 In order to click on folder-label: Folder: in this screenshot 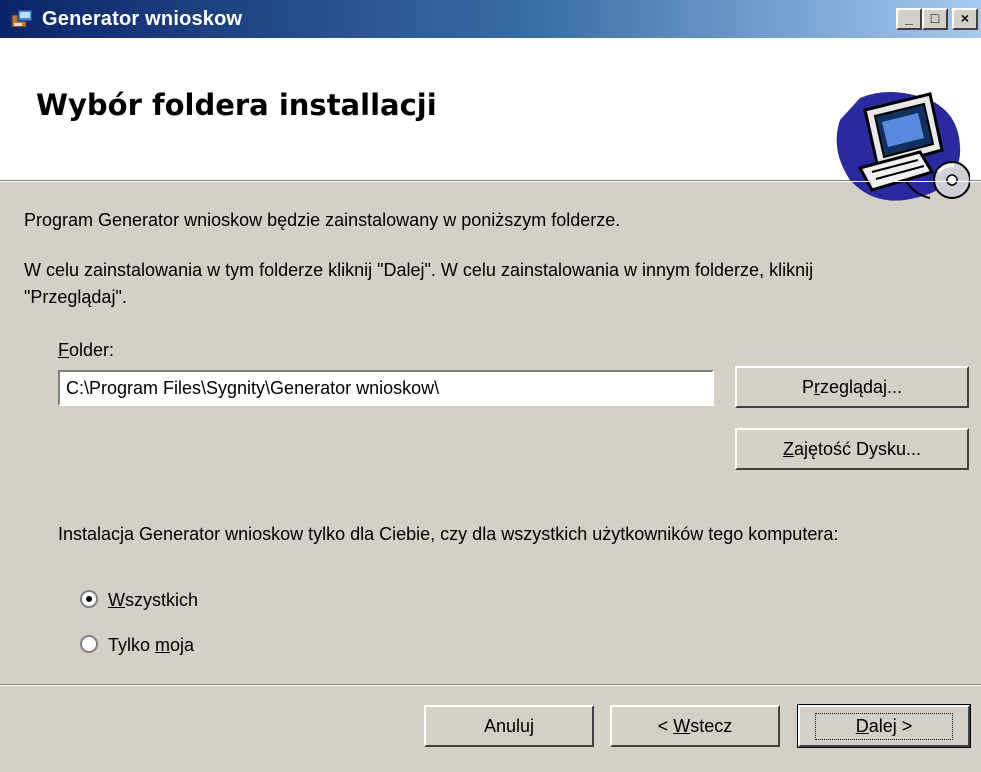, I will do `click(86, 350)`.